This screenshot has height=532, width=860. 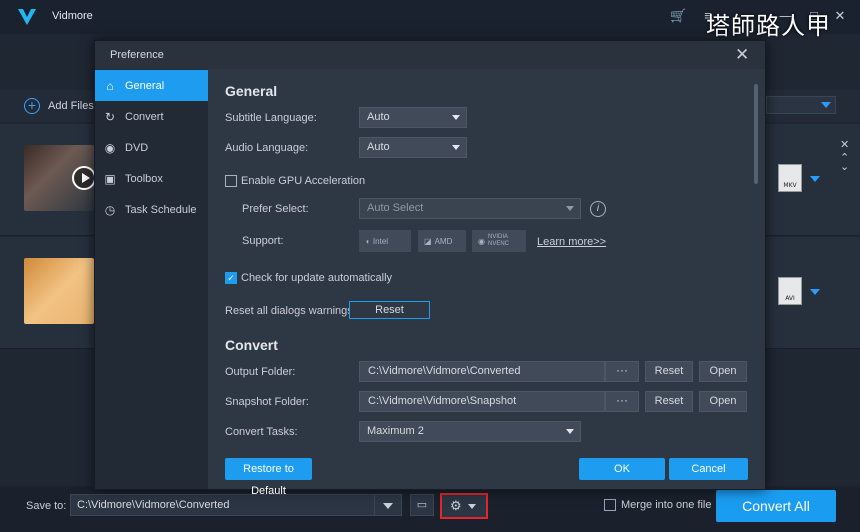 What do you see at coordinates (413, 117) in the screenshot?
I see `subtitle-language-select: Auto` at bounding box center [413, 117].